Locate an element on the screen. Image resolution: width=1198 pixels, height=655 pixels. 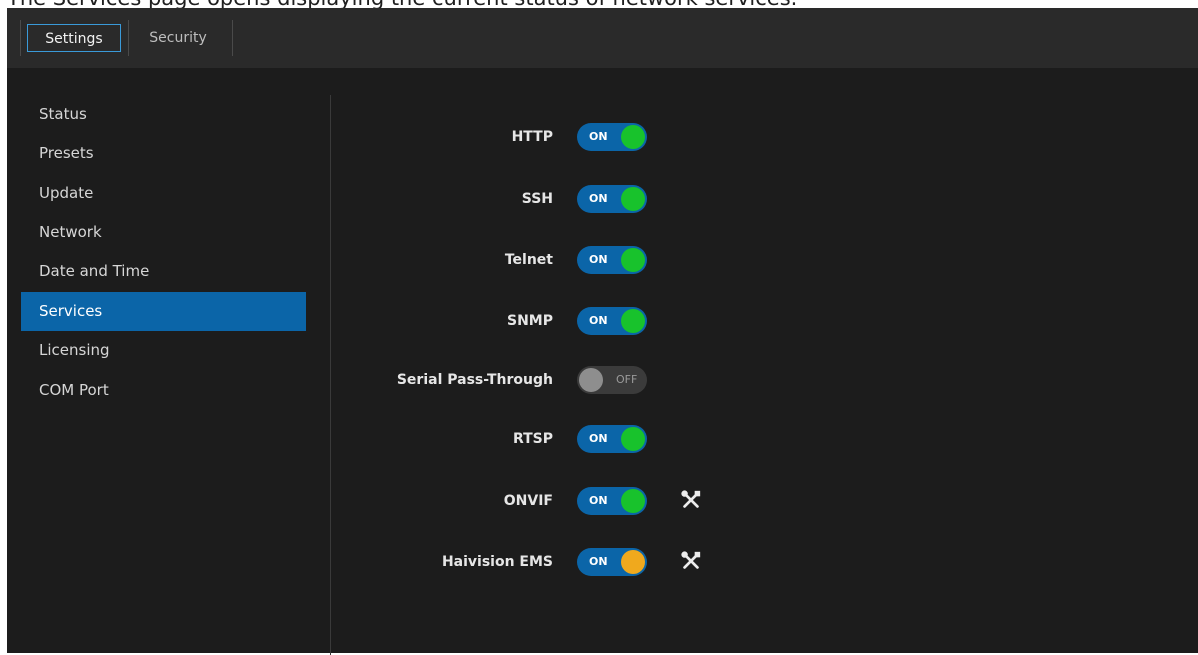
service-label-telnet: Telnet is located at coordinates (528, 260).